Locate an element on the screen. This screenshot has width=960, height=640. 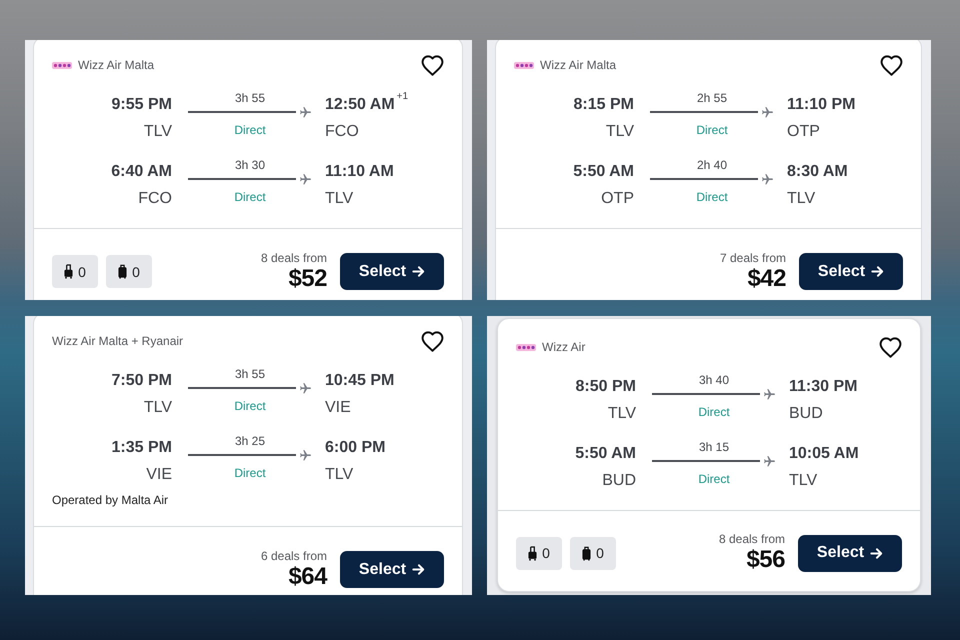
departure-airport: VIE is located at coordinates (159, 475).